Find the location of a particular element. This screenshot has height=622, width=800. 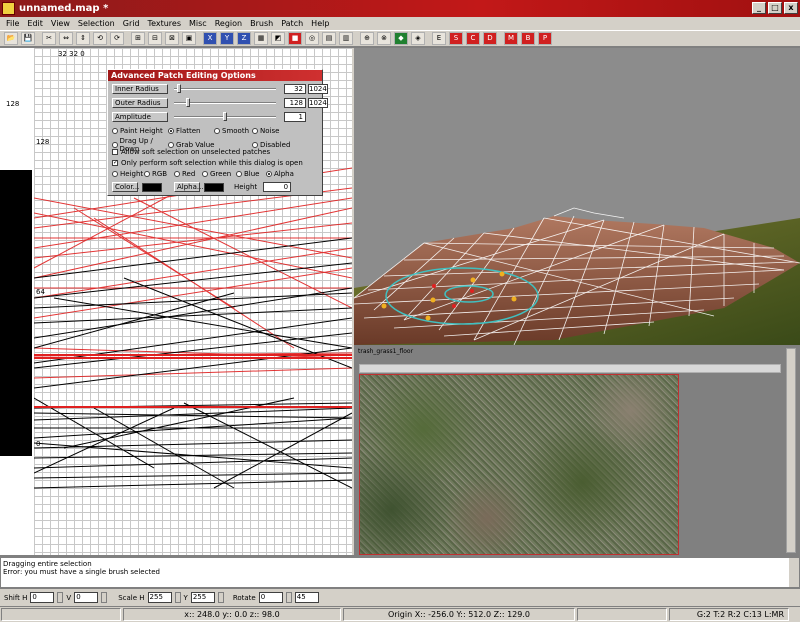

view-z-icon: Z is located at coordinates (244, 38).